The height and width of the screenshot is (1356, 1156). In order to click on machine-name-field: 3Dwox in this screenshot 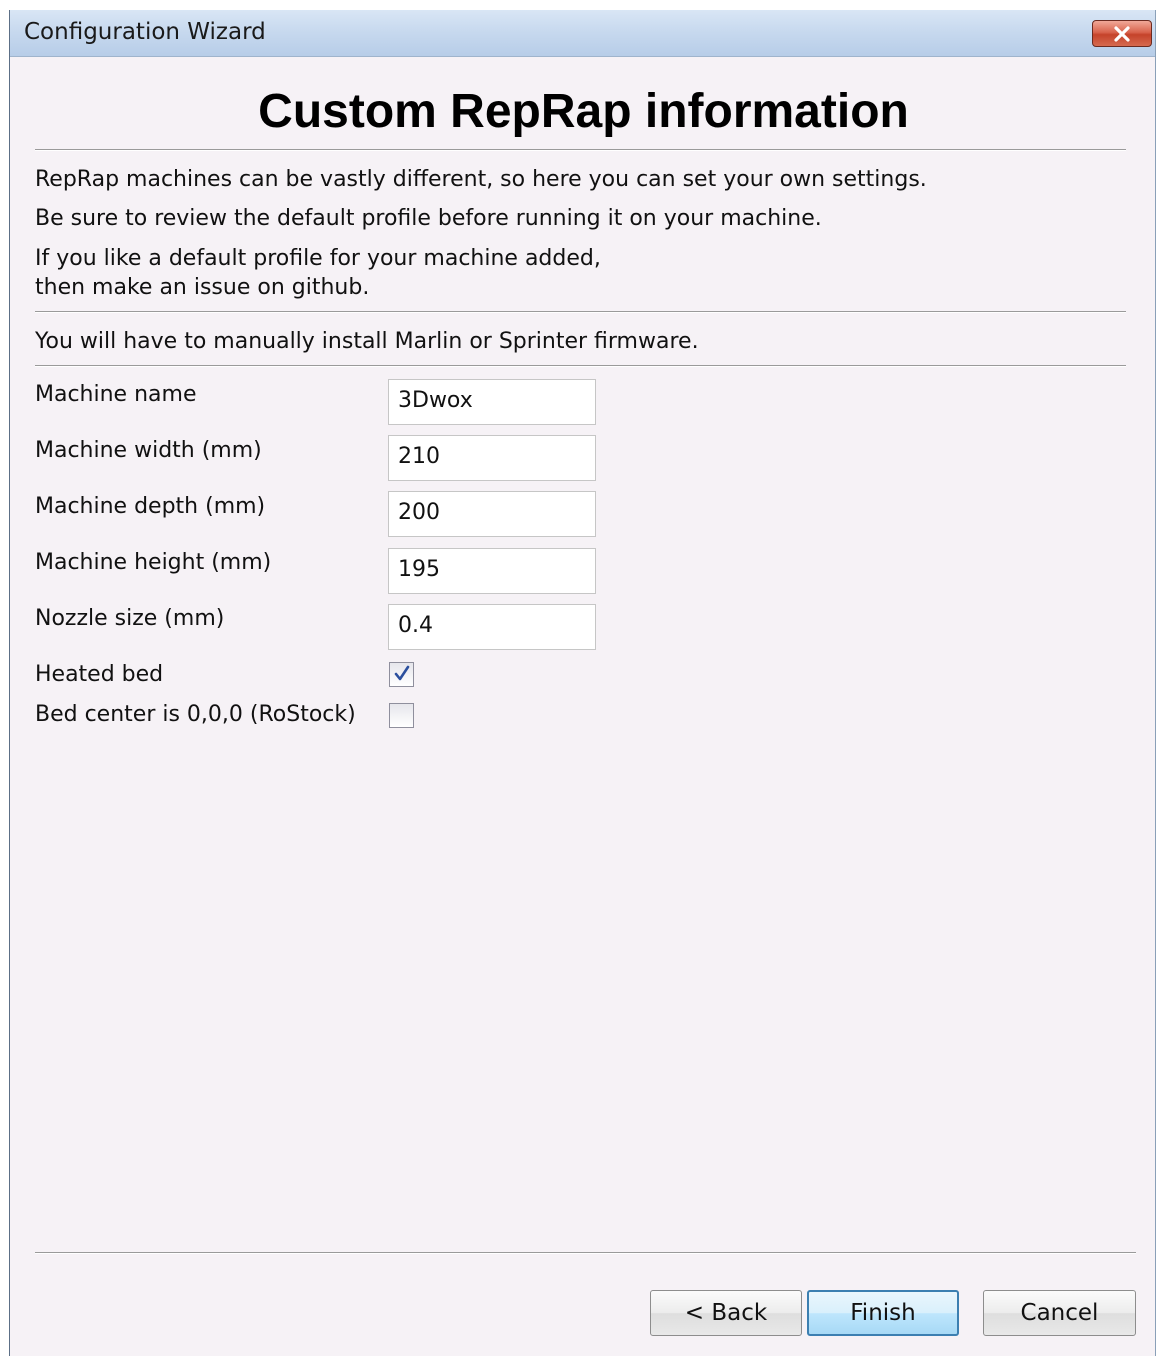, I will do `click(492, 402)`.